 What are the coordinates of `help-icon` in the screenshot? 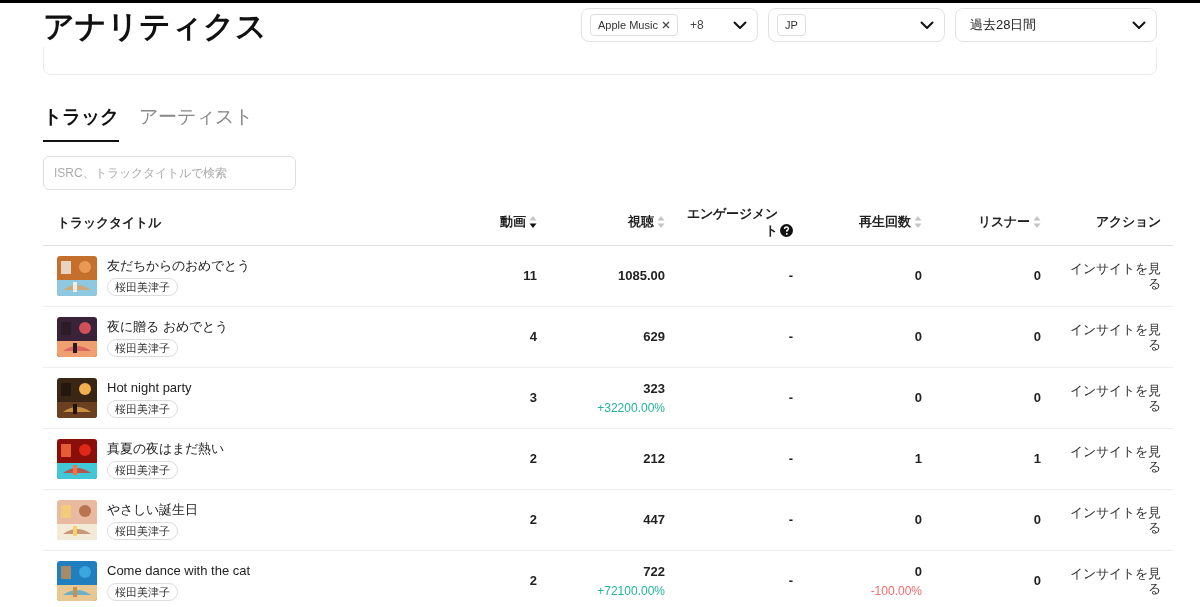 It's located at (786, 230).